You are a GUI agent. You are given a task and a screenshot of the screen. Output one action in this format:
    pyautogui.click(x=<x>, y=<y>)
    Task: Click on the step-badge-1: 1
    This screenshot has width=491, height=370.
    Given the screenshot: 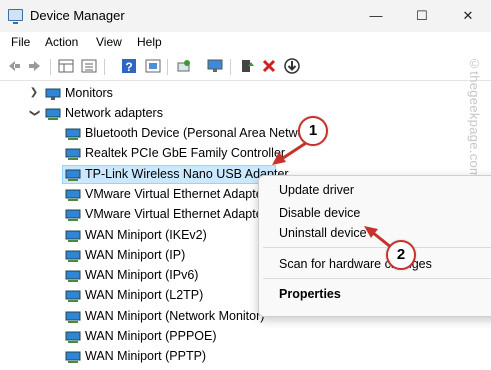 What is the action you would take?
    pyautogui.click(x=313, y=131)
    